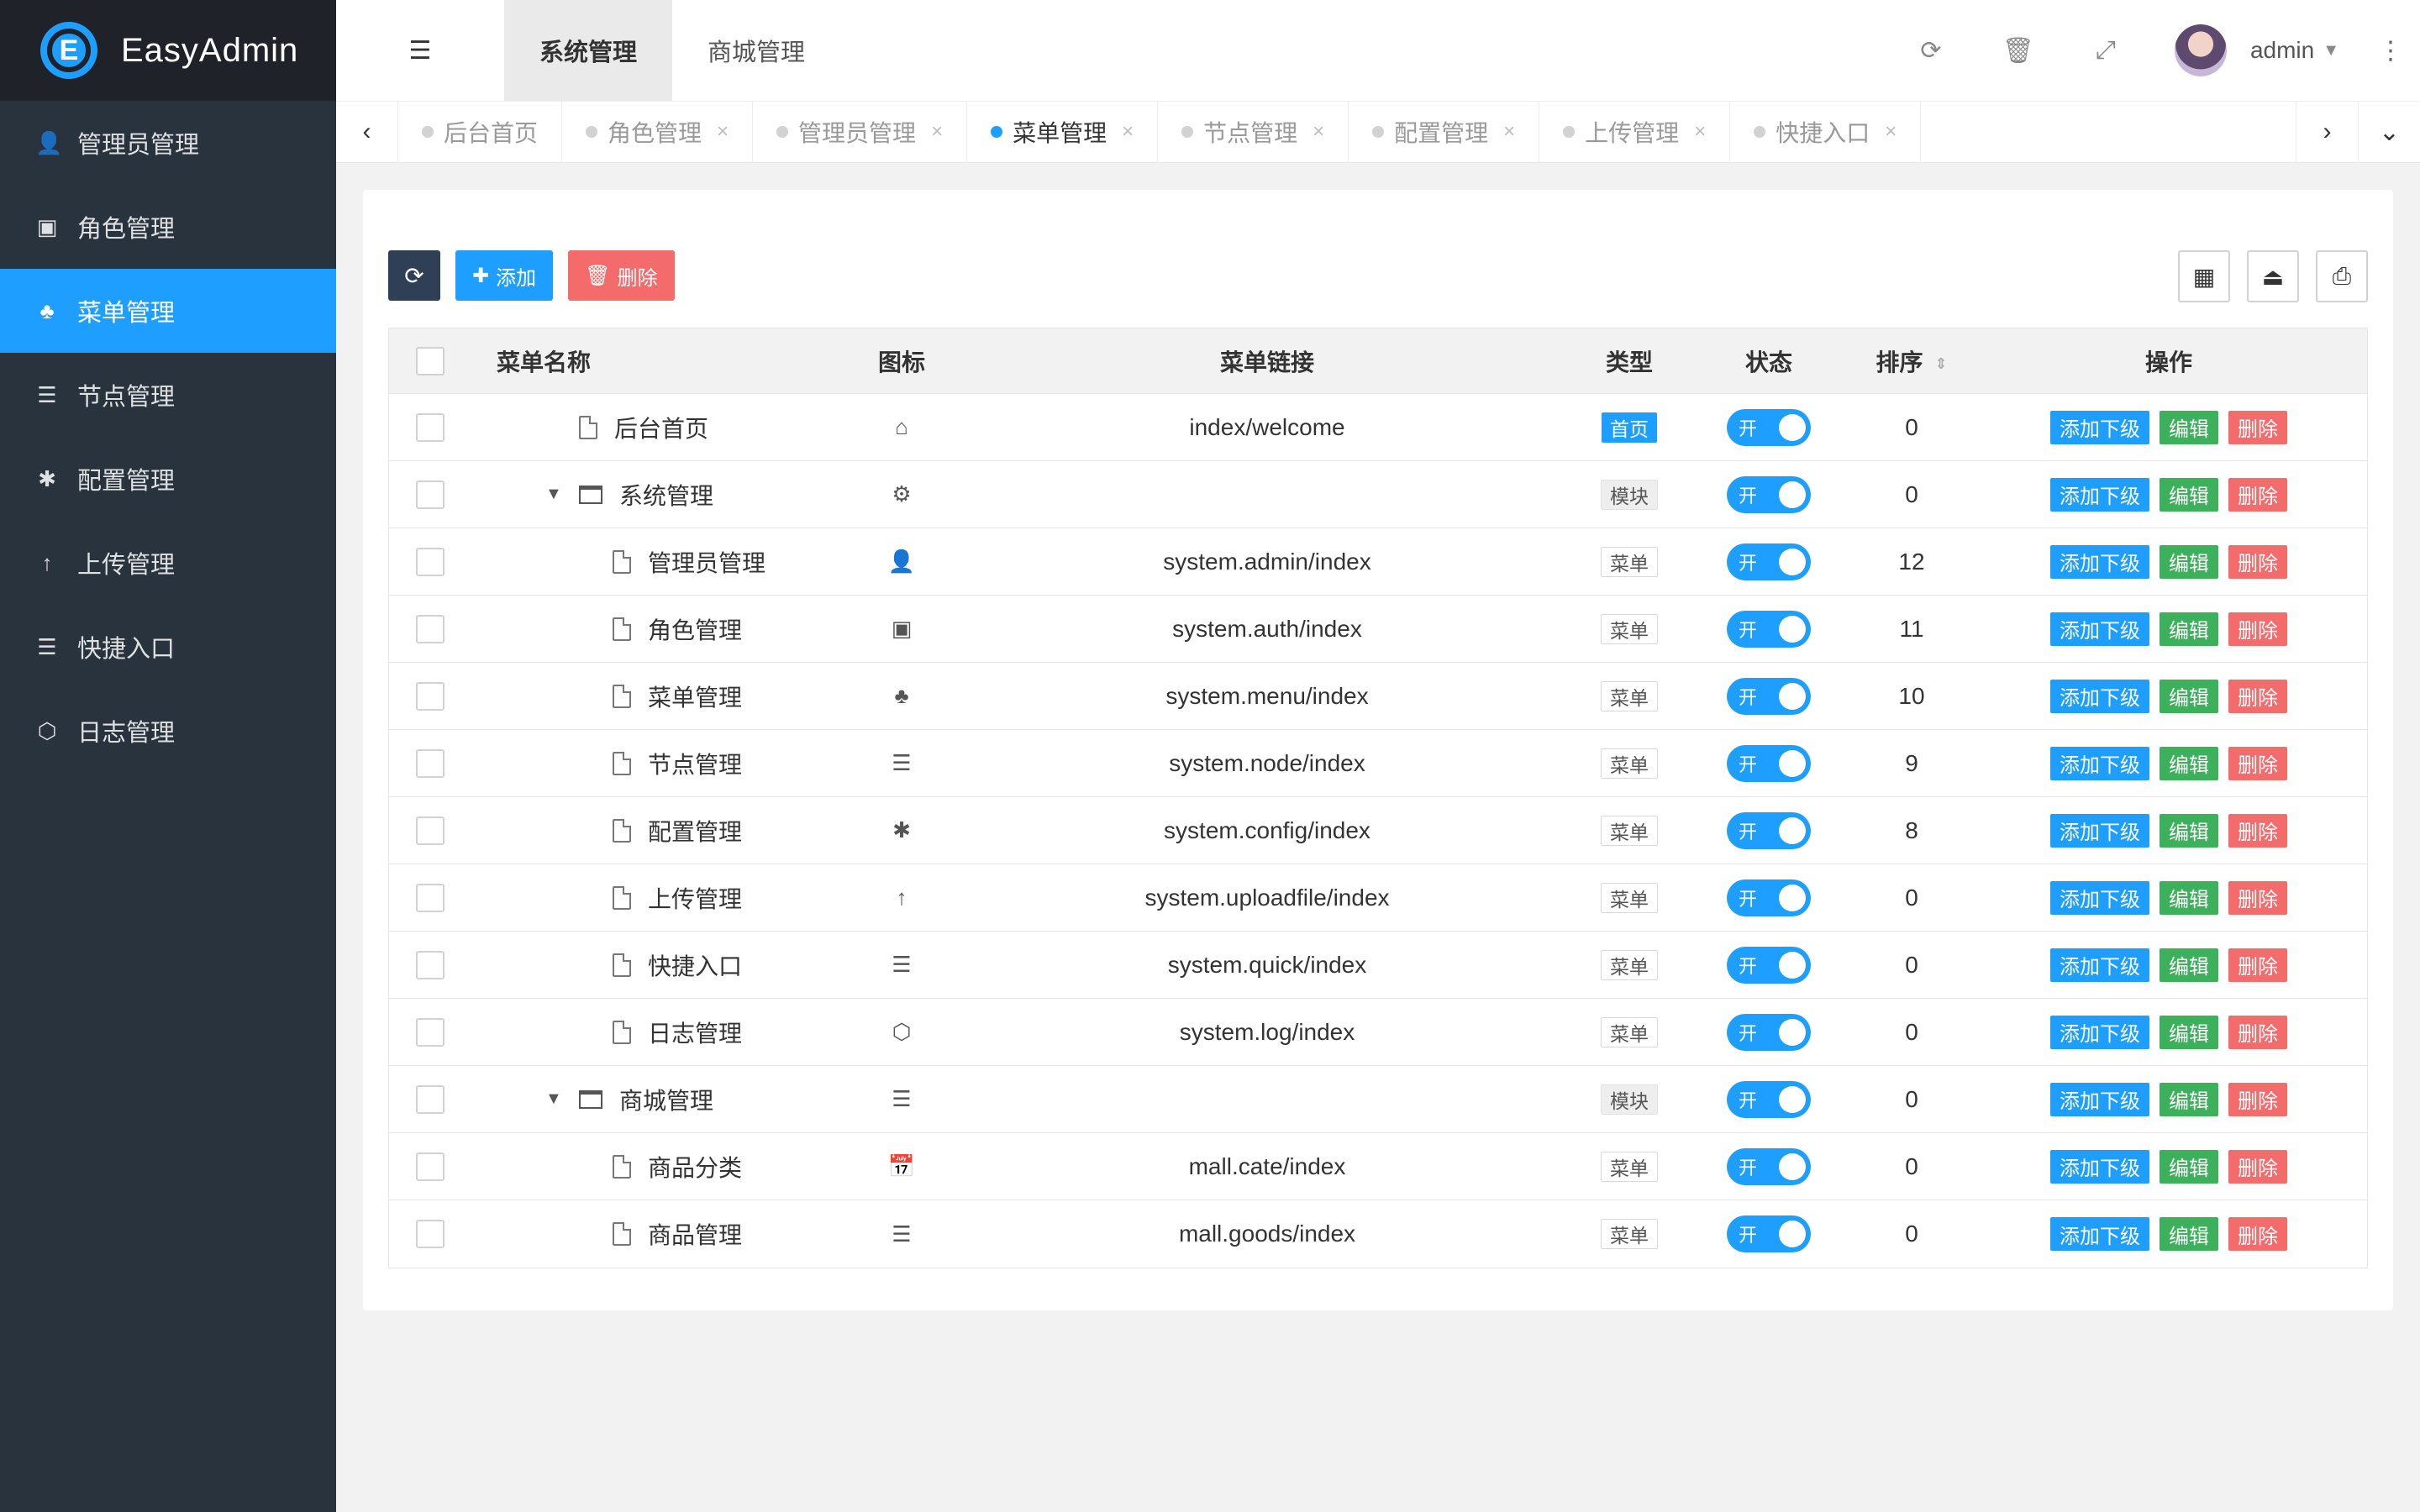 This screenshot has width=2420, height=1512. Describe the element at coordinates (414, 275) in the screenshot. I see `refresh-table-button: ⟳` at that location.